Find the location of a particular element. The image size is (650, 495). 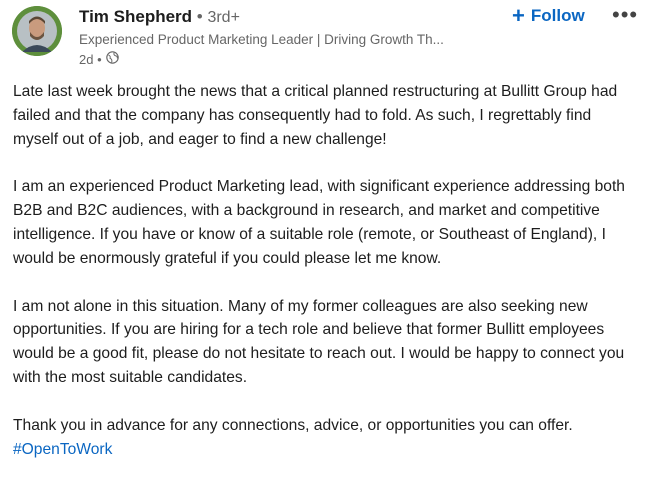

more-options-icon: ••• is located at coordinates (625, 15).